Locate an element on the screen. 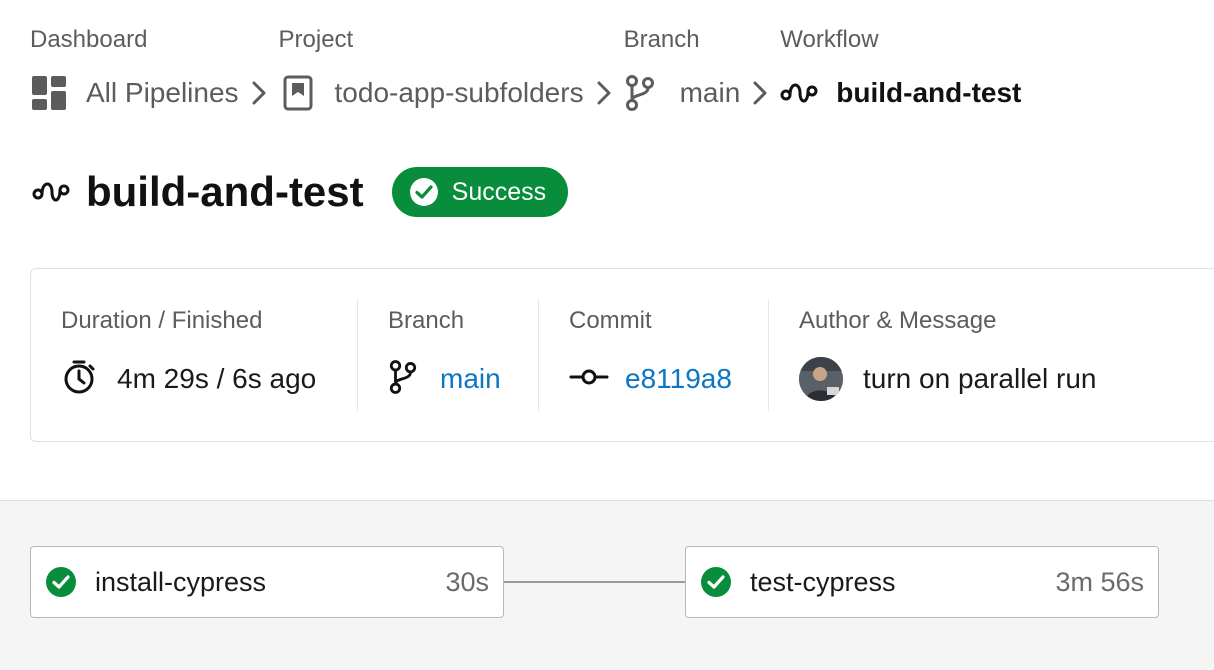 The width and height of the screenshot is (1214, 670). job-name: install-cypress is located at coordinates (181, 581).